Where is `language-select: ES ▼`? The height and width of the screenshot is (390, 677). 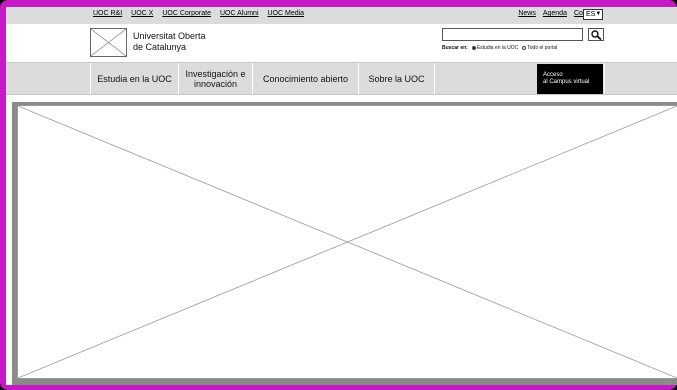 language-select: ES ▼ is located at coordinates (593, 14).